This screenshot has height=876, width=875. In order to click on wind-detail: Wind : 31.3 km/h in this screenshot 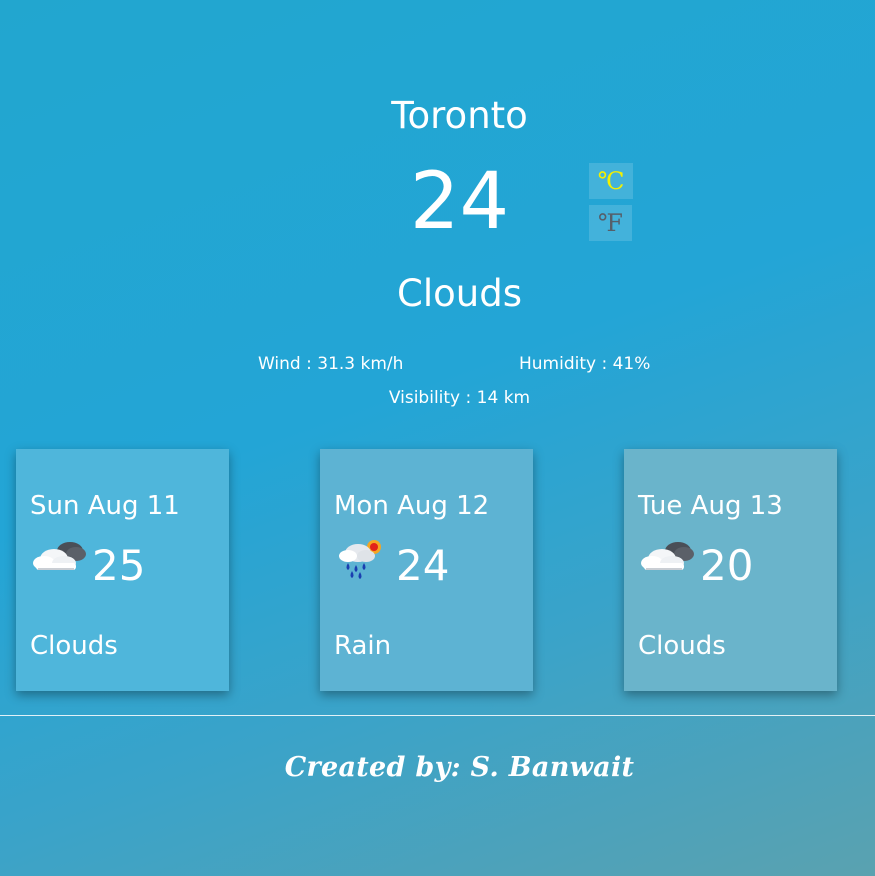, I will do `click(331, 364)`.